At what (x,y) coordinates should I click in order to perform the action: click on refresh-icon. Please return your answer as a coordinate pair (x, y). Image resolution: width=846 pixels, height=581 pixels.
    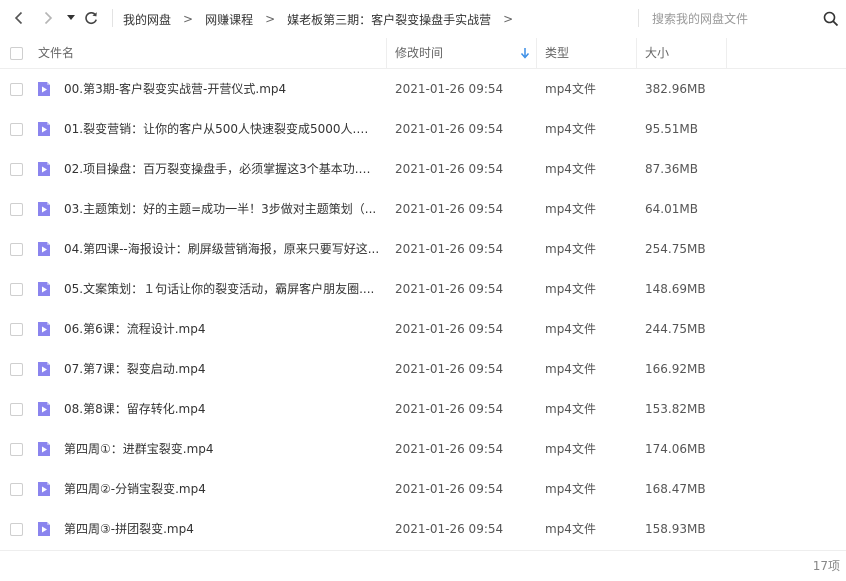
    Looking at the image, I should click on (91, 18).